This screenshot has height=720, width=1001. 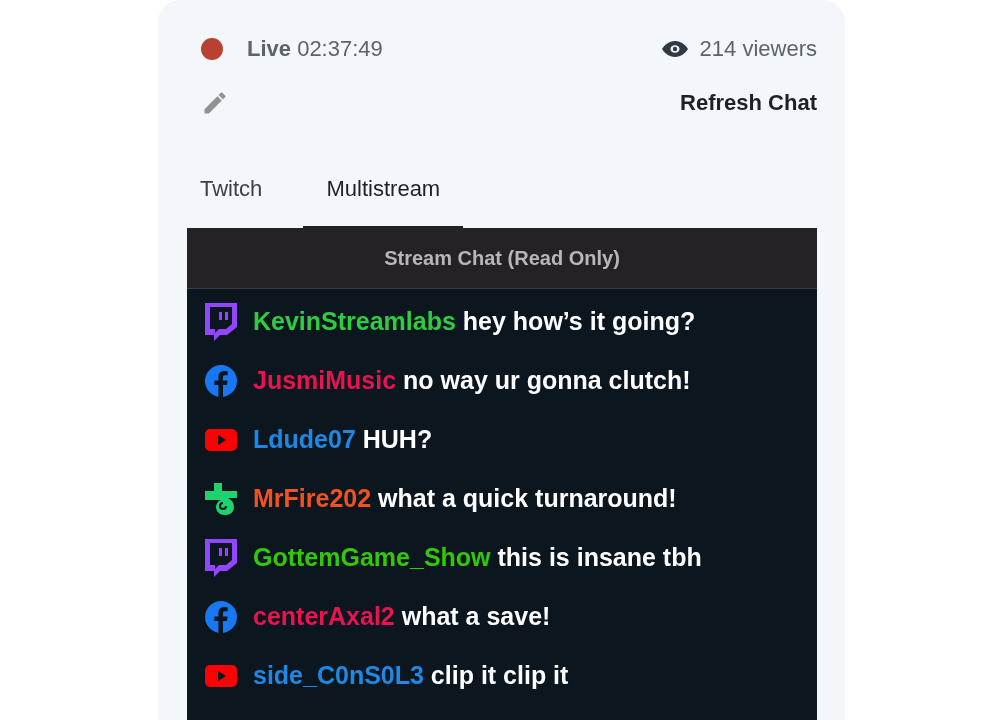 I want to click on chat-message: MrFire202 what a quick turnaround!, so click(x=465, y=498).